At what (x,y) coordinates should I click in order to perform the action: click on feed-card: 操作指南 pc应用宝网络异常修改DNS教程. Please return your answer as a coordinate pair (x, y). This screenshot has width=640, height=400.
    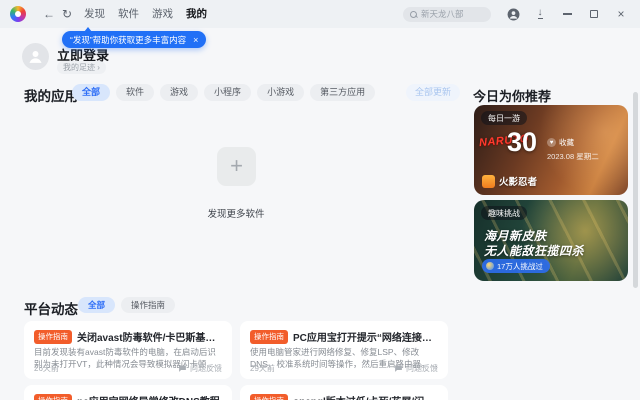
    Looking at the image, I should click on (128, 392).